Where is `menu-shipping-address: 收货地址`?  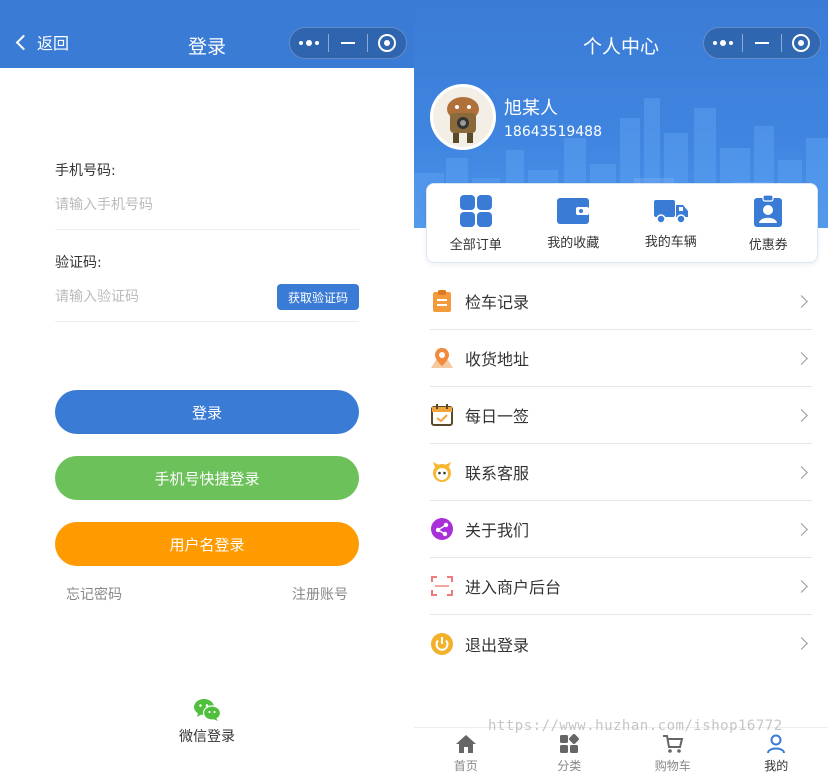 menu-shipping-address: 收货地址 is located at coordinates (621, 358).